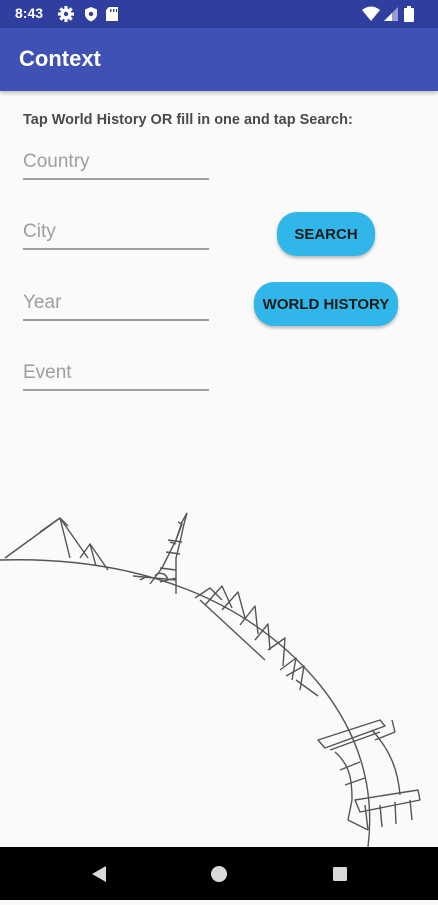 This screenshot has height=905, width=438. What do you see at coordinates (116, 304) in the screenshot?
I see `year-input` at bounding box center [116, 304].